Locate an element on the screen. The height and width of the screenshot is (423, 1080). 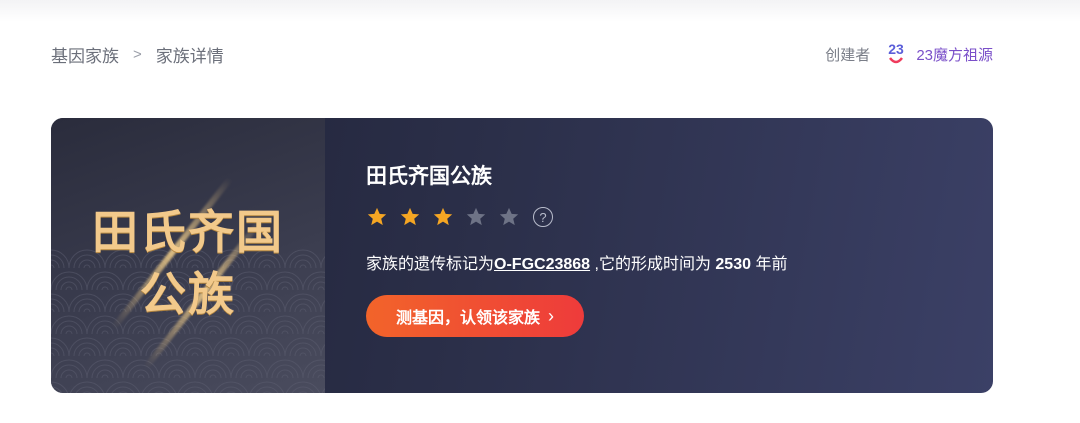
chevron-right-icon: > is located at coordinates (137, 54).